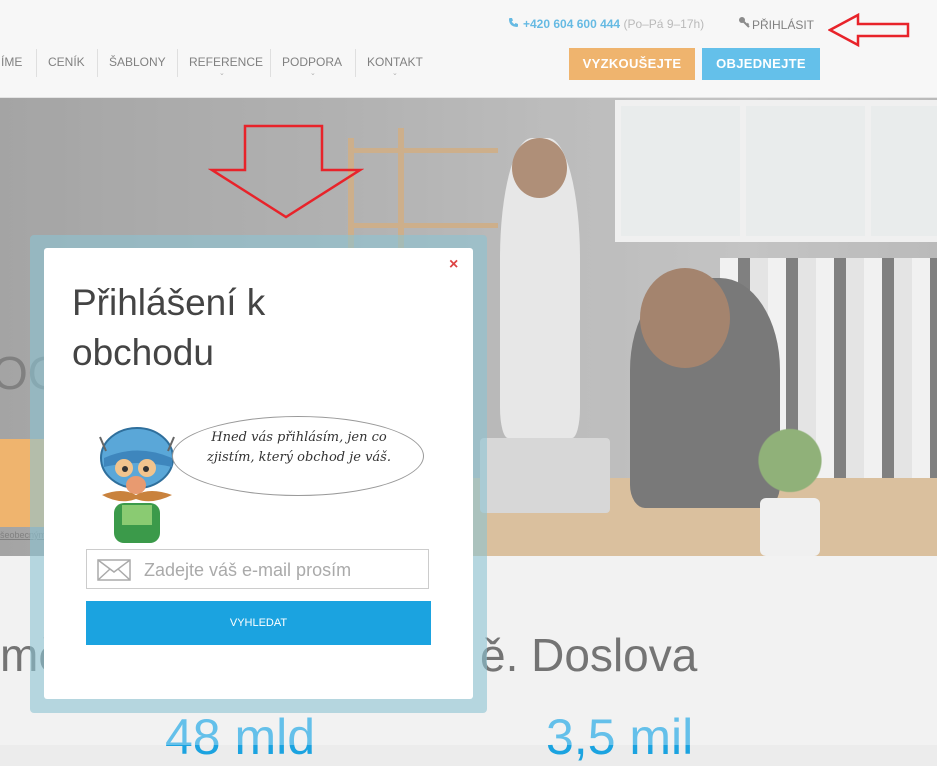  What do you see at coordinates (869, 30) in the screenshot?
I see `red-arrow-left-icon` at bounding box center [869, 30].